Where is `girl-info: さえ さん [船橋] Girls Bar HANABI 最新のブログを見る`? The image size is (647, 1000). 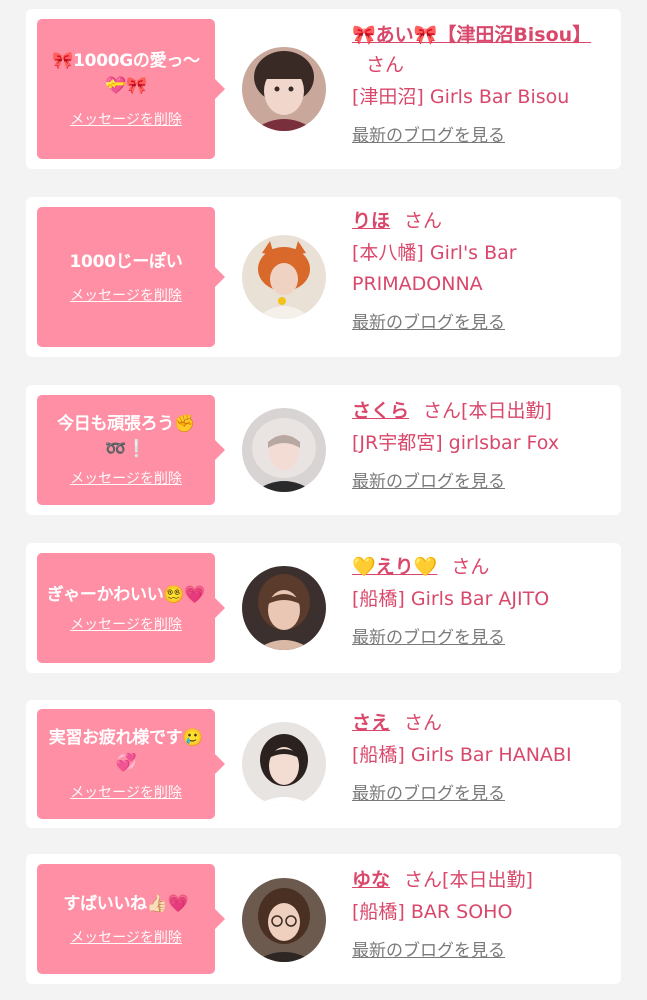 girl-info: さえ さん [船橋] Girls Bar HANABI 最新のブログを見る is located at coordinates (483, 756).